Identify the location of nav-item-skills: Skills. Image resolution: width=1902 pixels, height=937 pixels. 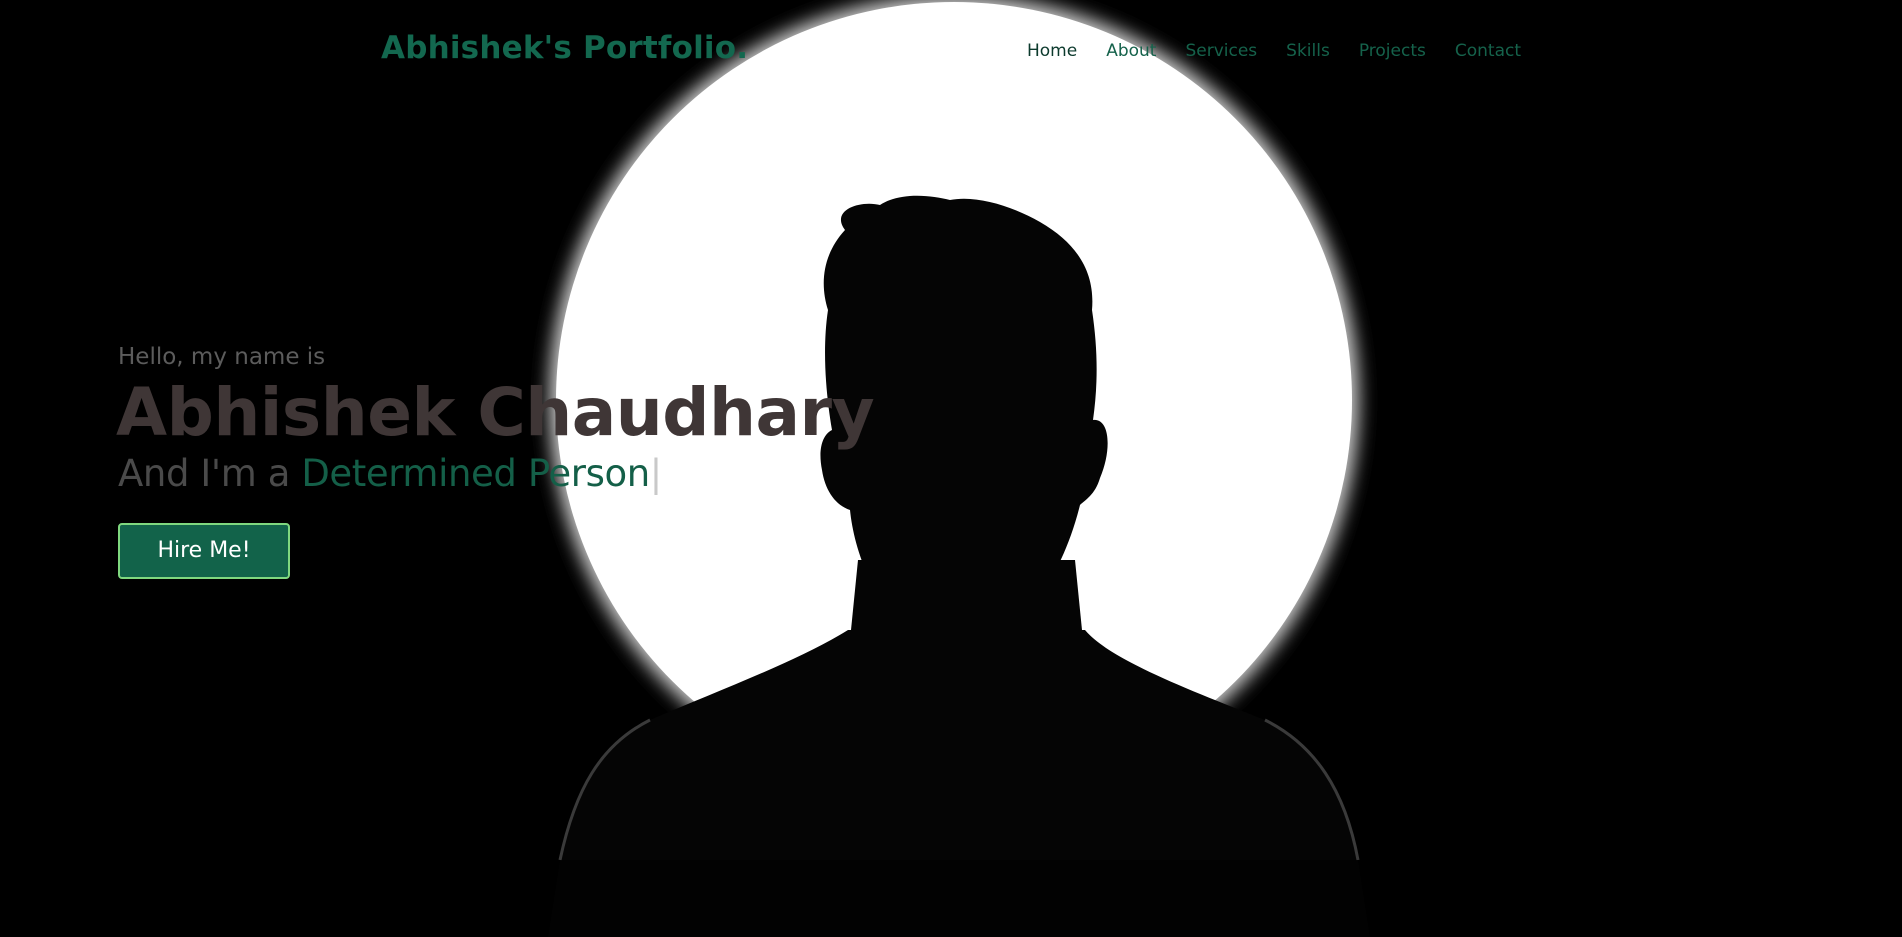
(1308, 51).